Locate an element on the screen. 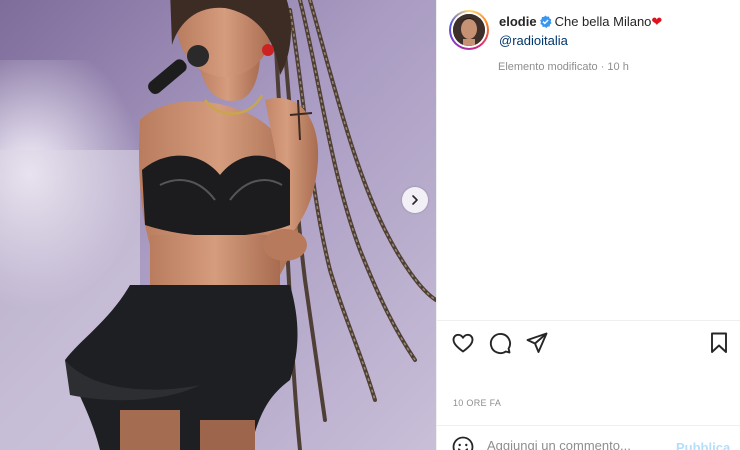 The width and height of the screenshot is (740, 450). verified-badge-icon is located at coordinates (545, 23).